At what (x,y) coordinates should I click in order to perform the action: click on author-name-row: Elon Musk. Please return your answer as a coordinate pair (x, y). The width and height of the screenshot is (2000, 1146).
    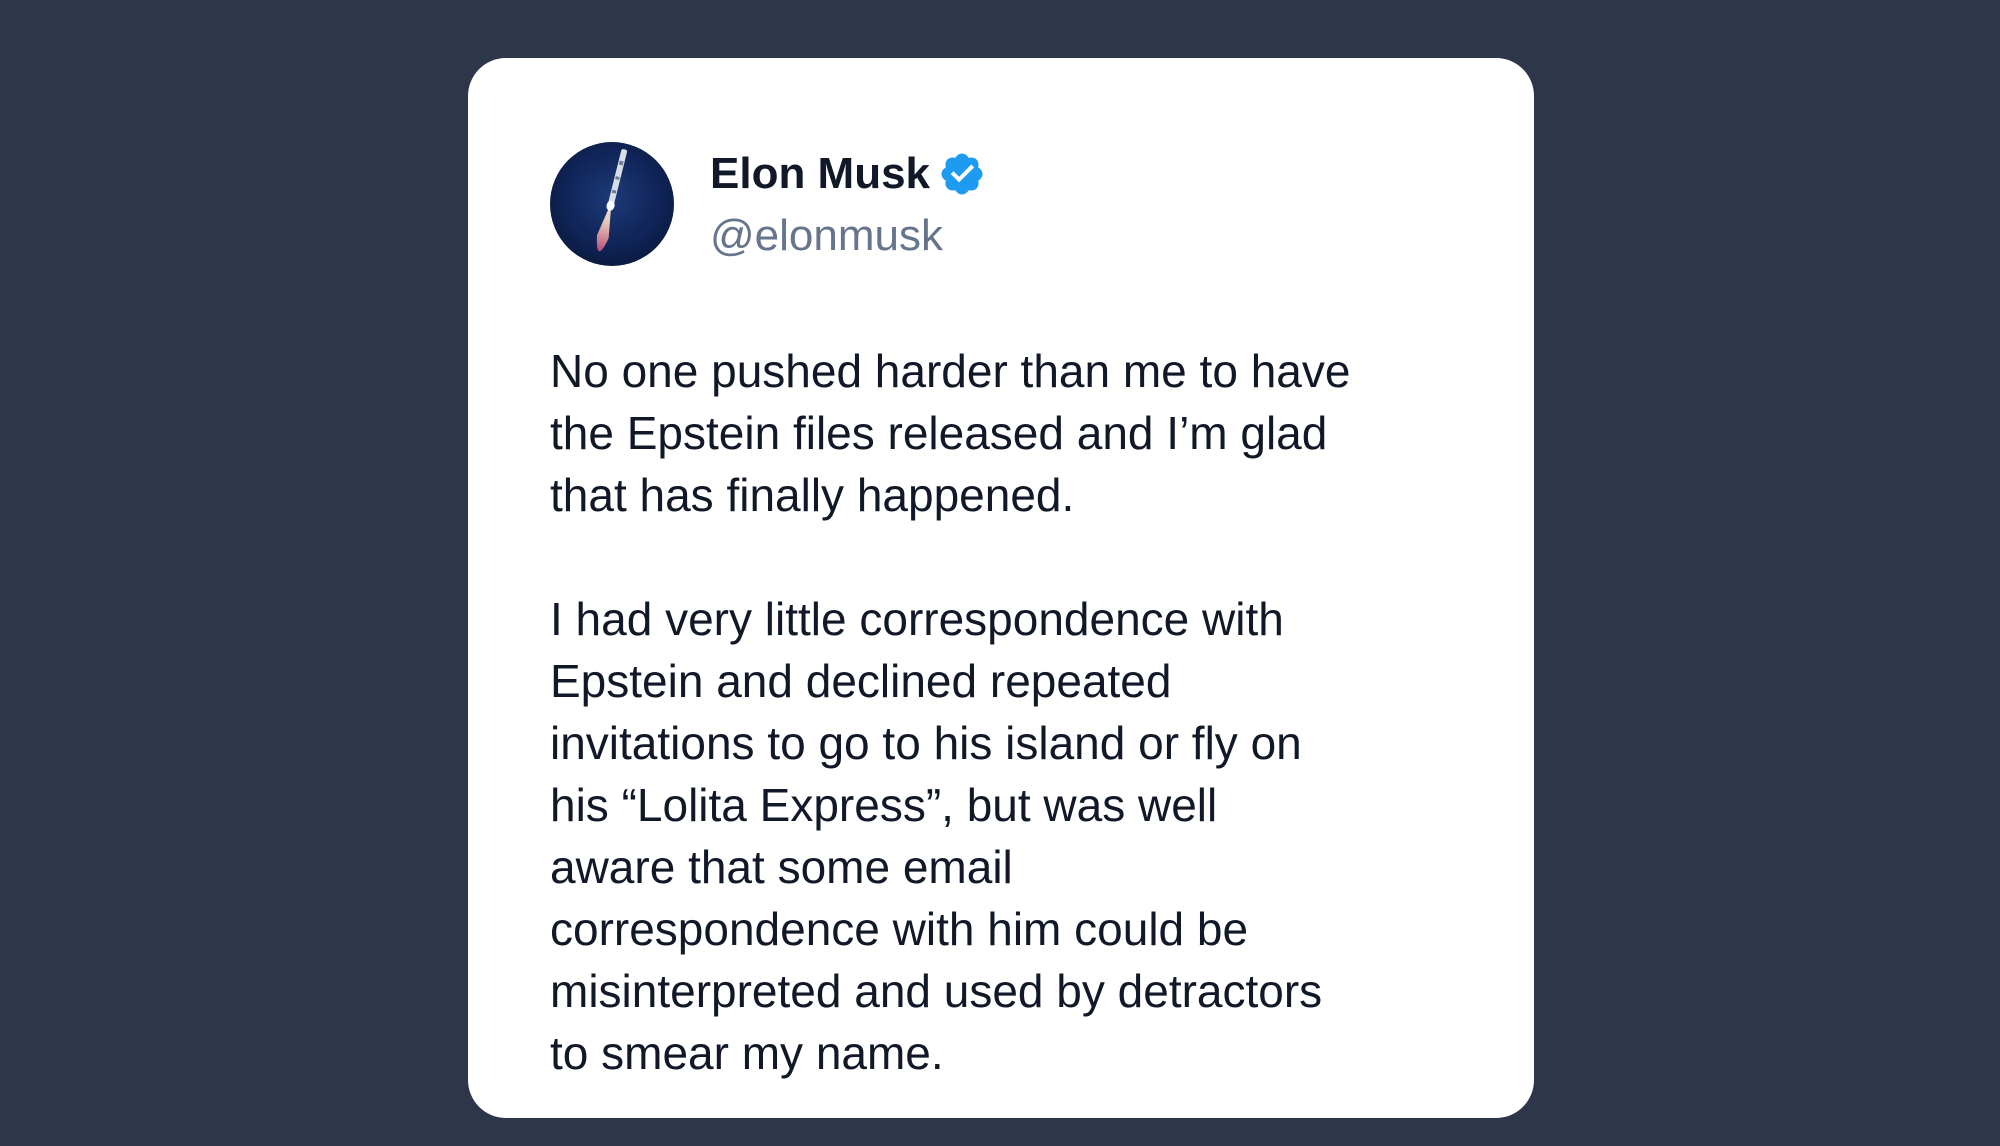
    Looking at the image, I should click on (848, 174).